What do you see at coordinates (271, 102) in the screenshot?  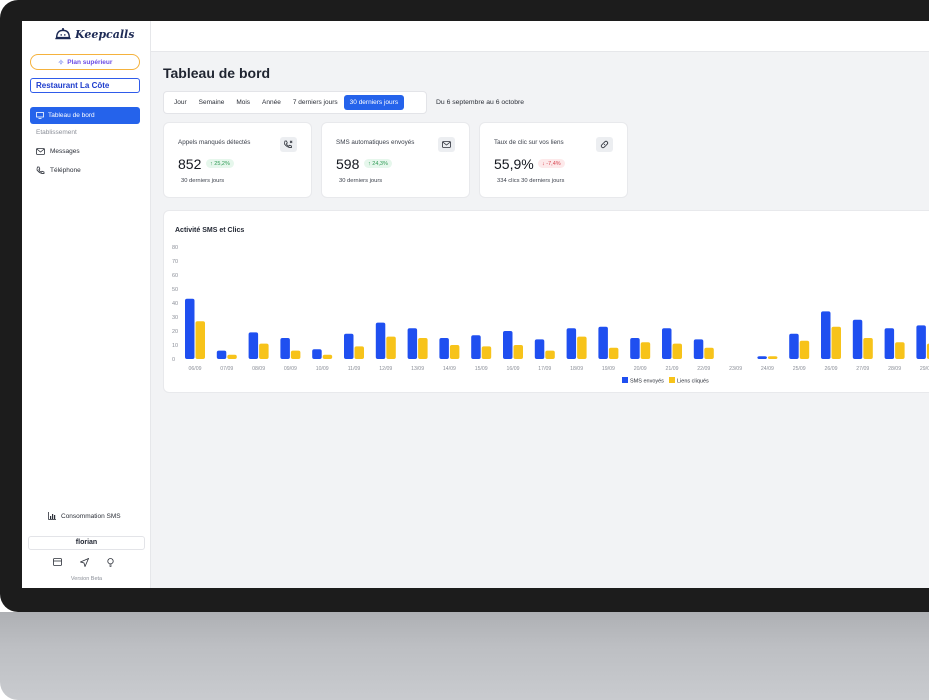 I see `tab-annee: Année` at bounding box center [271, 102].